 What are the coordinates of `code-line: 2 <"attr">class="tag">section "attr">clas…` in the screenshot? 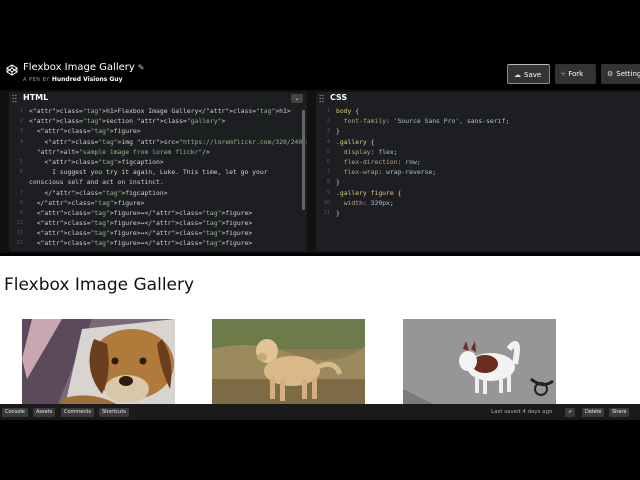 It's located at (158, 121).